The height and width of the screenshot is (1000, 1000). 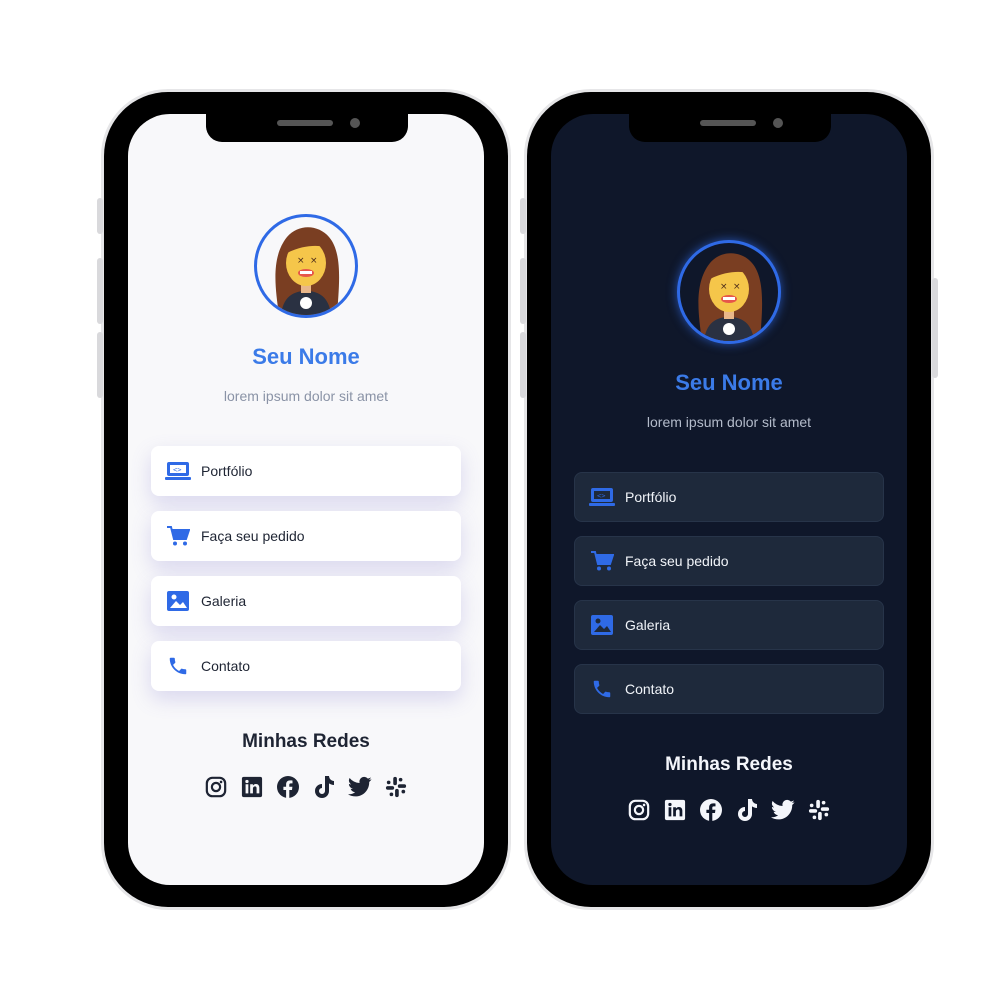 What do you see at coordinates (935, 328) in the screenshot?
I see `power-button` at bounding box center [935, 328].